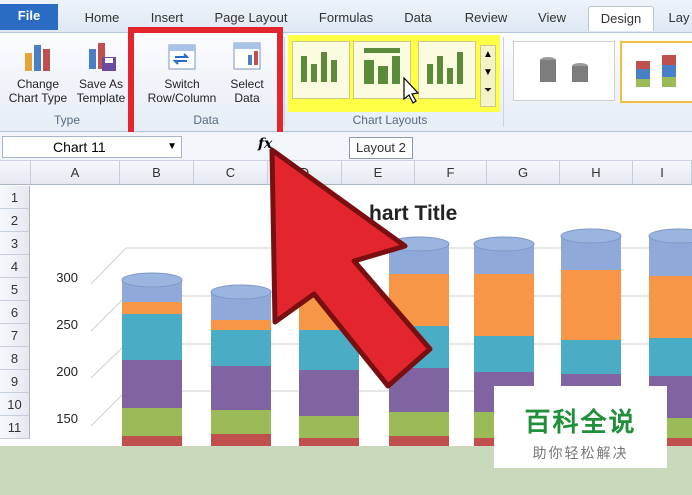 The image size is (692, 495). I want to click on watermark-subtitle: 助你轻松解决, so click(580, 453).